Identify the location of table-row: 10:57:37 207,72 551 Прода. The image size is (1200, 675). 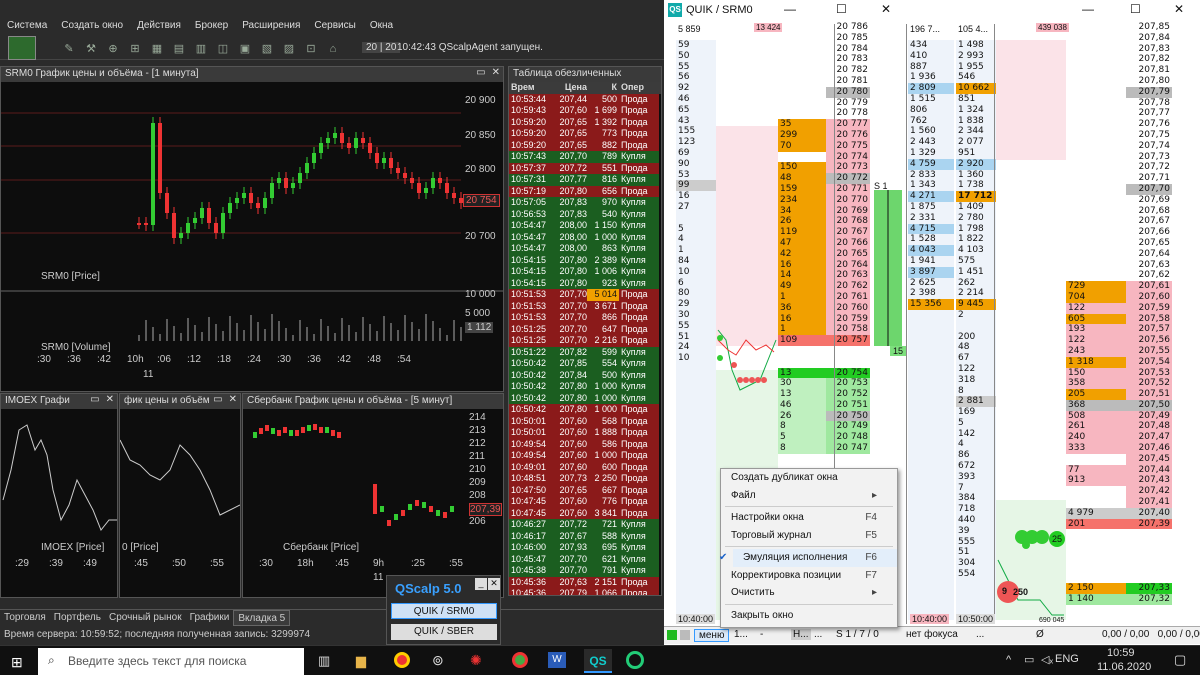
(585, 168).